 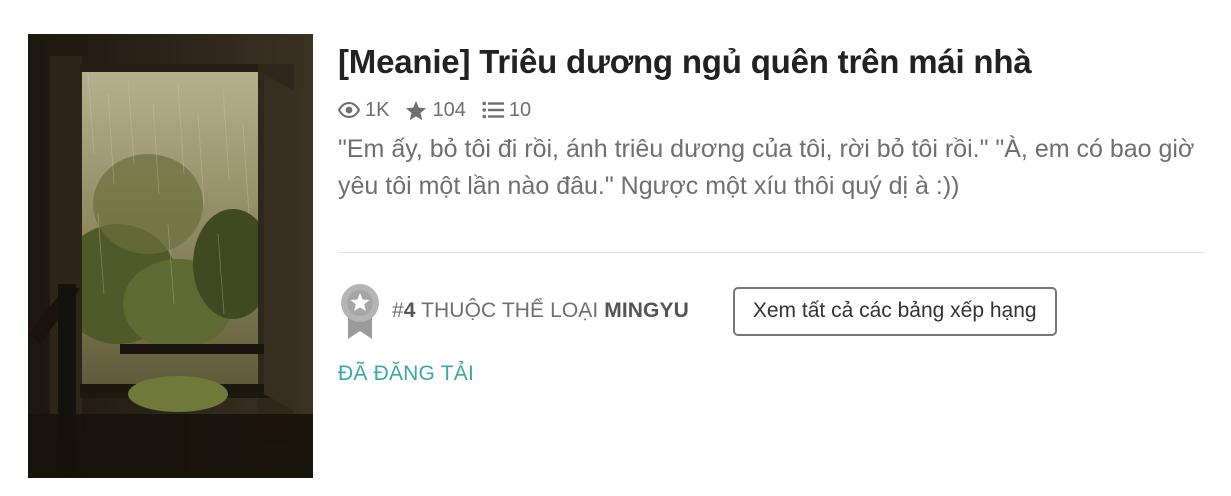 What do you see at coordinates (416, 110) in the screenshot?
I see `star-icon` at bounding box center [416, 110].